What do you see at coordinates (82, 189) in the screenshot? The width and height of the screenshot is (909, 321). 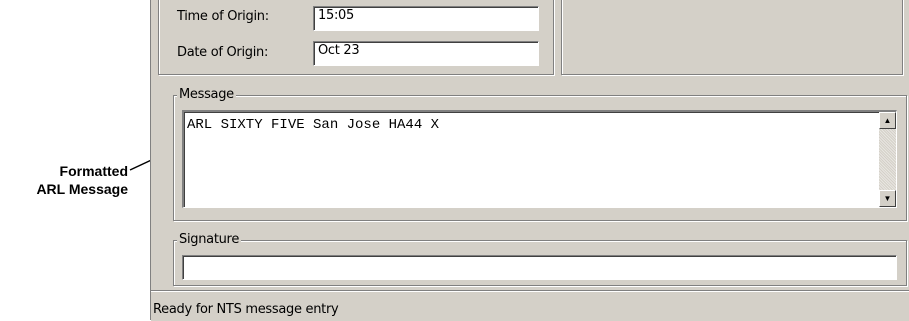 I see `callout-line-2: ARL Message` at bounding box center [82, 189].